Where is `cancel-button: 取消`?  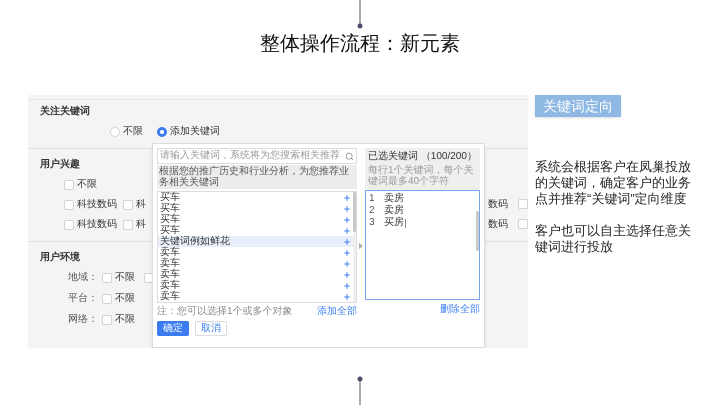 cancel-button: 取消 is located at coordinates (211, 328).